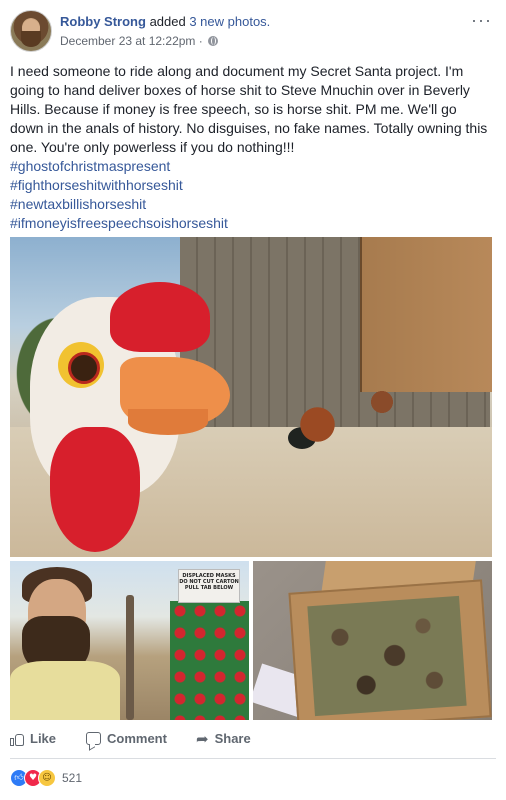 This screenshot has width=506, height=800. What do you see at coordinates (31, 39) in the screenshot?
I see `avatar-beard` at bounding box center [31, 39].